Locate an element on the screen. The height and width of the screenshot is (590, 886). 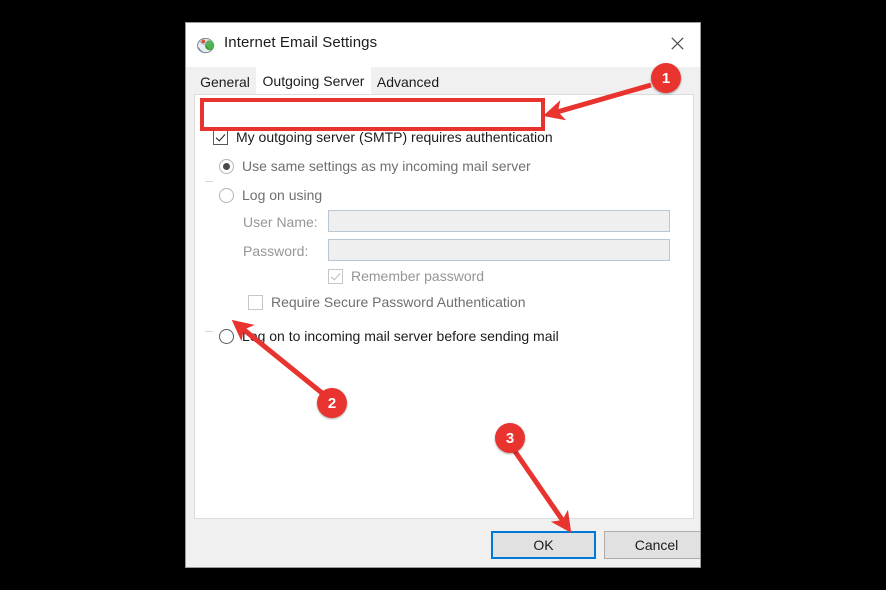
close-icon is located at coordinates (677, 43).